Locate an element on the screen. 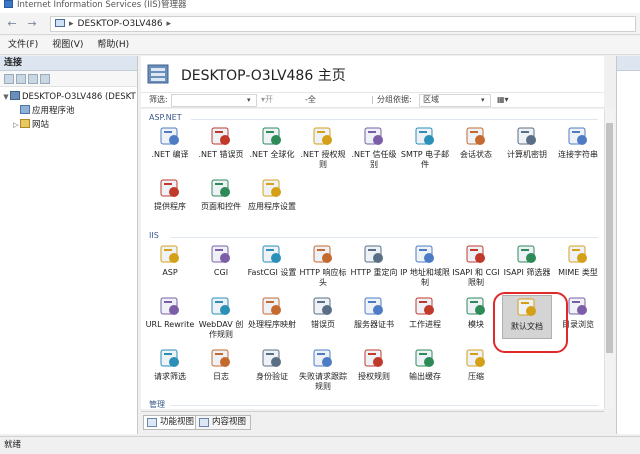  feature-net-globalization: .NET 全球化 is located at coordinates (272, 142).